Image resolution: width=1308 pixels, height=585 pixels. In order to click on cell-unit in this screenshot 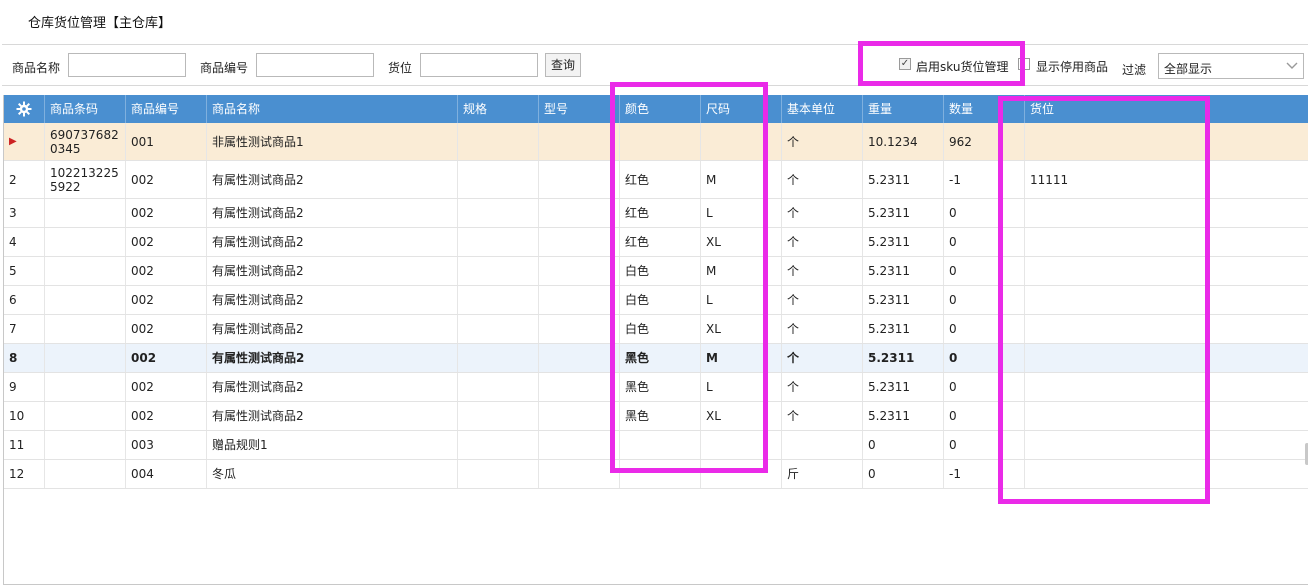, I will do `click(822, 445)`.